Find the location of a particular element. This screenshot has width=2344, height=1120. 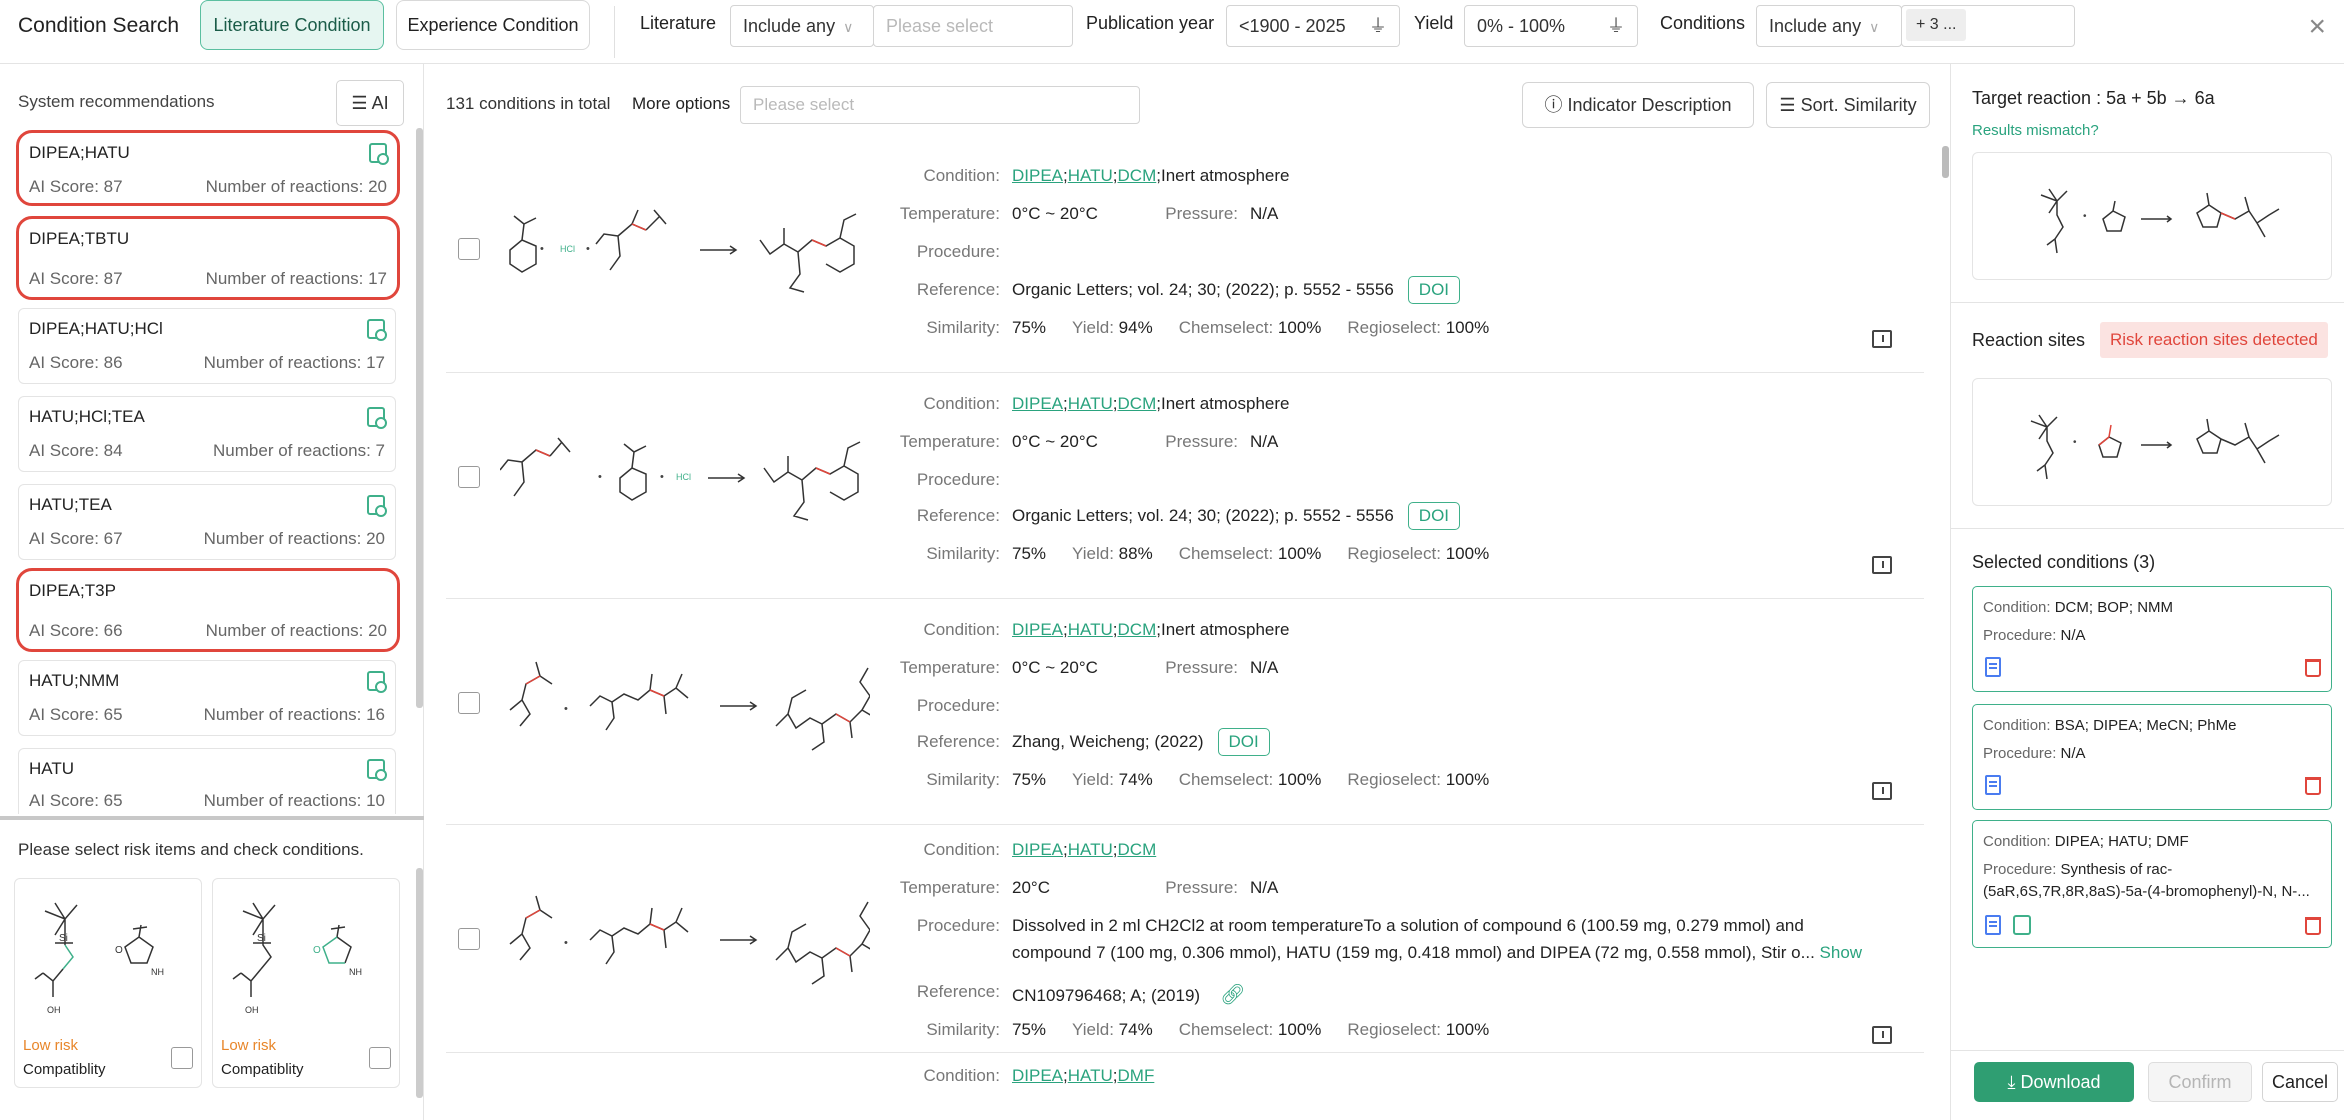

risk-level: Low risk is located at coordinates (249, 1045).